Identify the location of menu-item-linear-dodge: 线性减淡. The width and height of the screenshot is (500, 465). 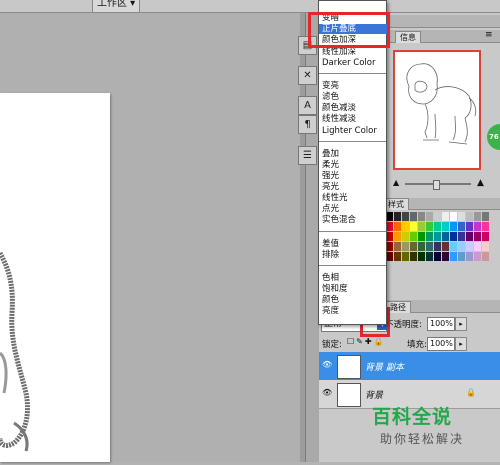
(353, 119).